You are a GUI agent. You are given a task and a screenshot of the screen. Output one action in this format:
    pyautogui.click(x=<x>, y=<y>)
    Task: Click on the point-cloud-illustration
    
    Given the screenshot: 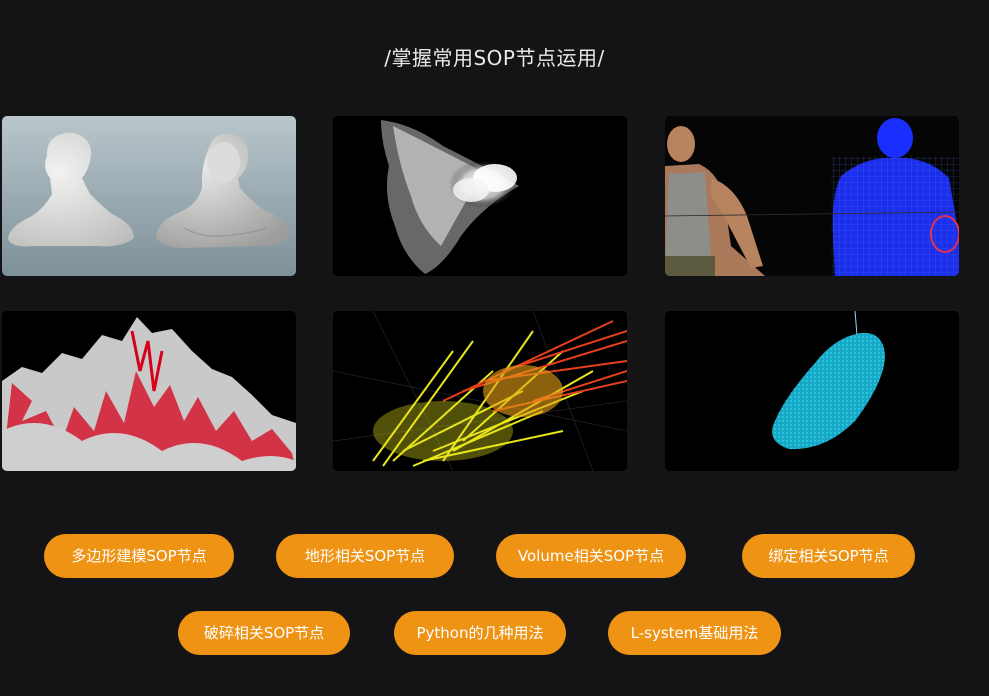 What is the action you would take?
    pyautogui.click(x=812, y=391)
    